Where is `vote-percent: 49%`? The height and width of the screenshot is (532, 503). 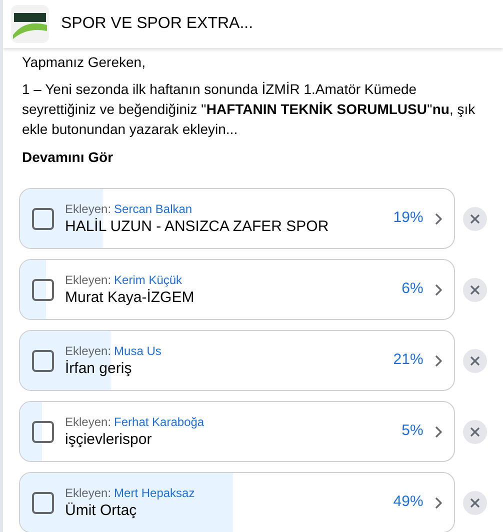 vote-percent: 49% is located at coordinates (408, 502).